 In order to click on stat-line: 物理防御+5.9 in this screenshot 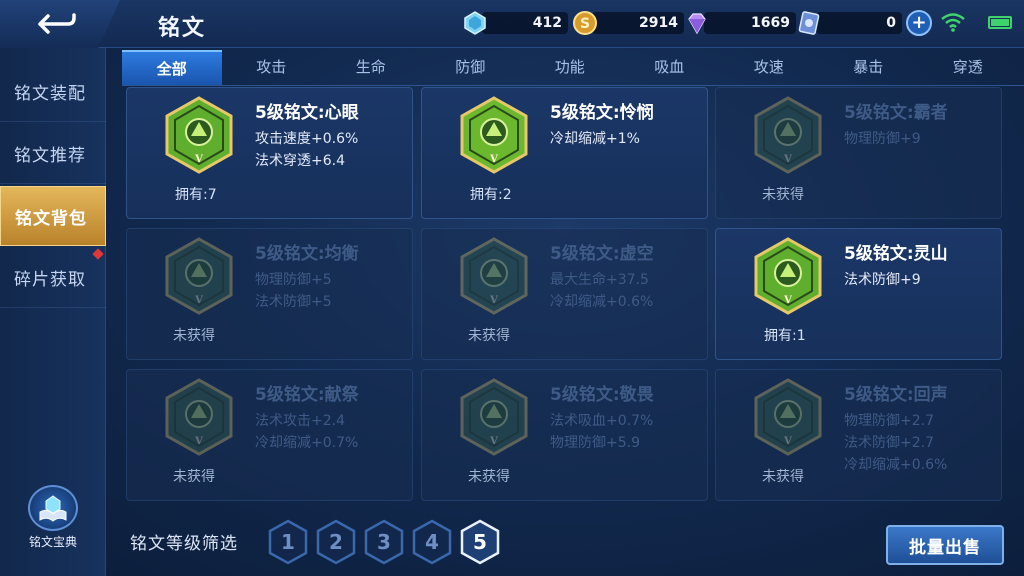, I will do `click(595, 443)`.